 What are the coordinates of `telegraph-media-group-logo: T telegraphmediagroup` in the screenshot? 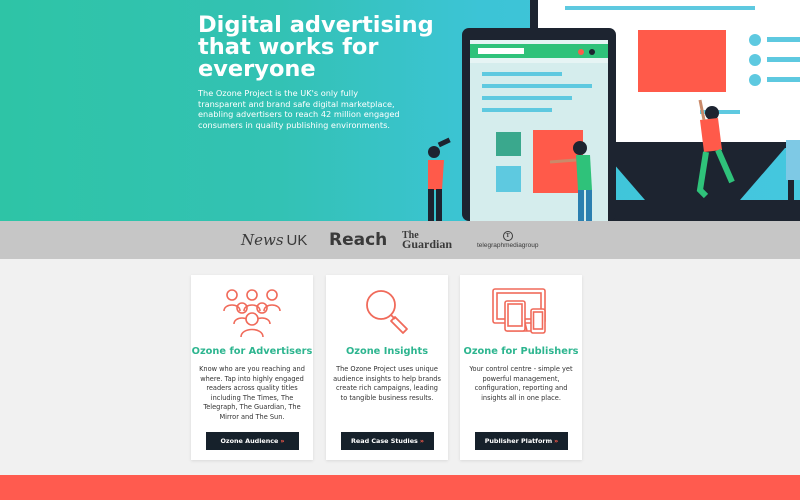 It's located at (508, 240).